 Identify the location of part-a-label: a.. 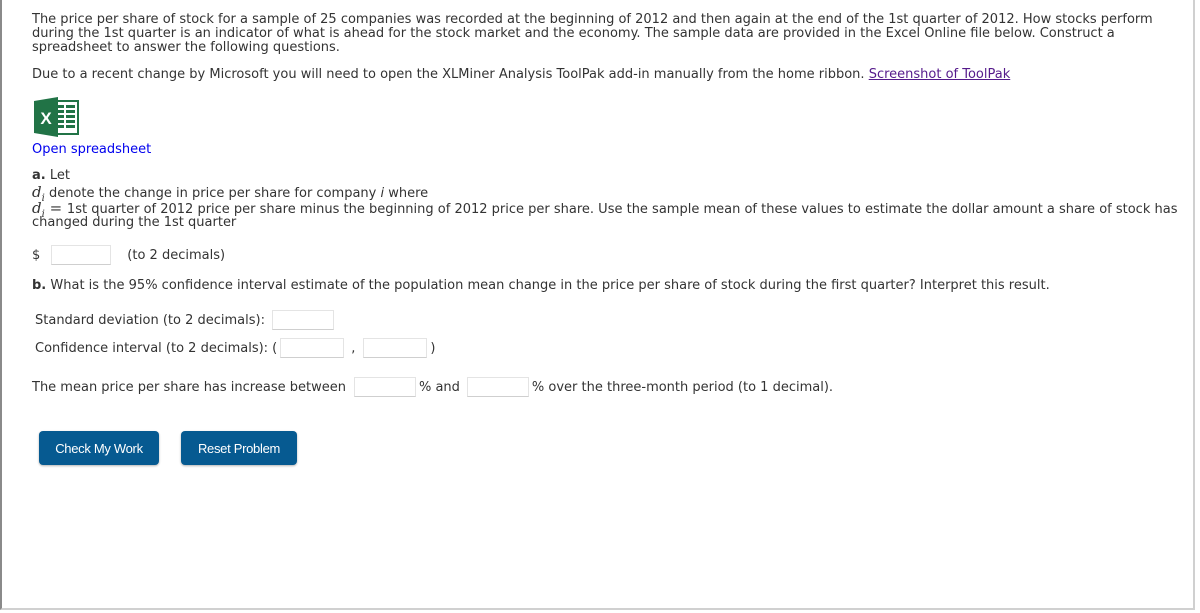
(39, 175).